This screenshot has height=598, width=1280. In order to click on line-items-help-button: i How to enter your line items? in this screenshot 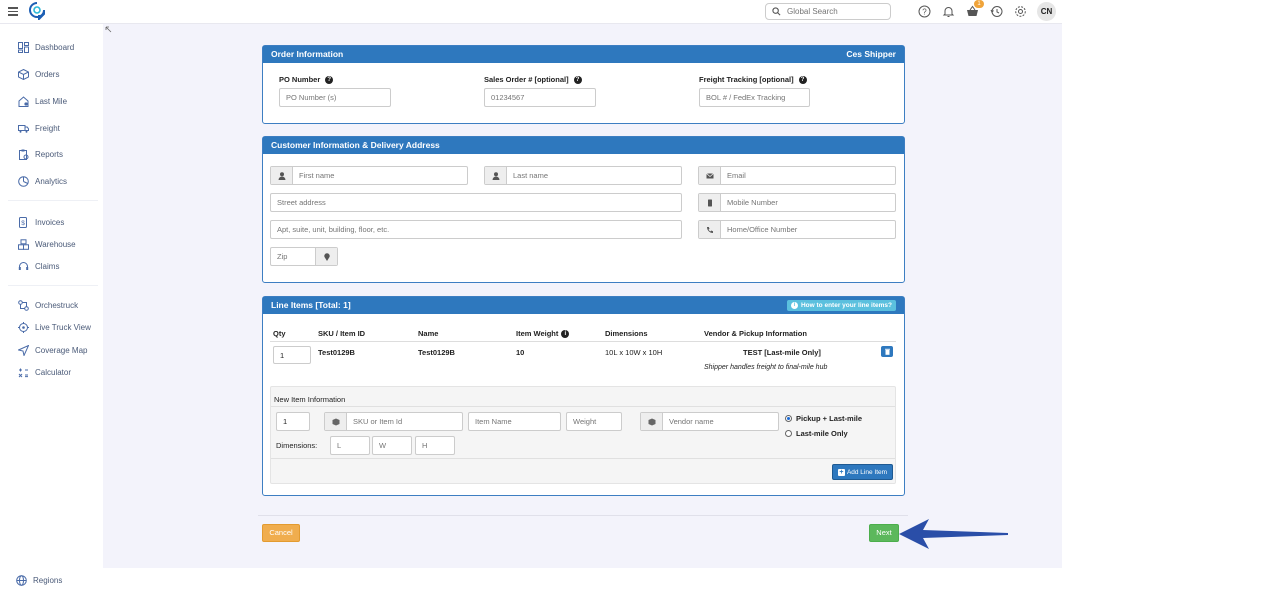, I will do `click(841, 305)`.